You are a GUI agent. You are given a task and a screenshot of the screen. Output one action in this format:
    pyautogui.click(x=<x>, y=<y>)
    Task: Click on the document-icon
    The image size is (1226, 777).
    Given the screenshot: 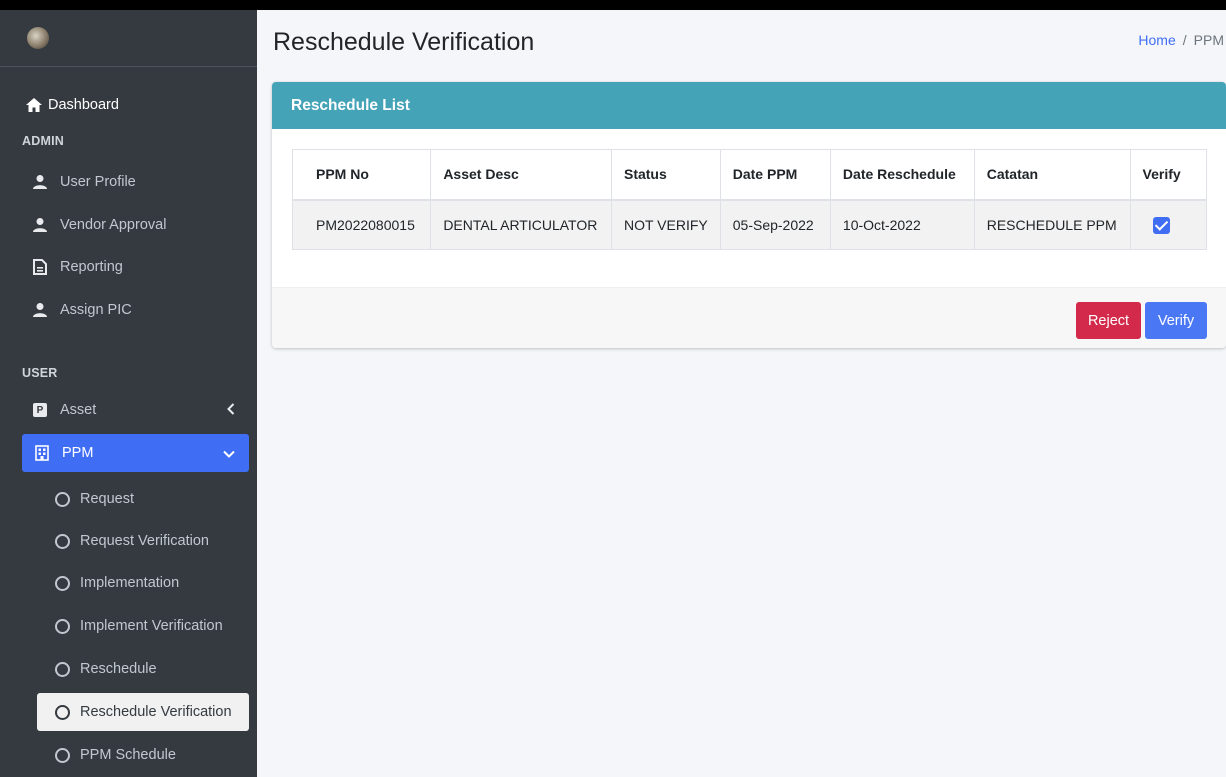 What is the action you would take?
    pyautogui.click(x=40, y=267)
    